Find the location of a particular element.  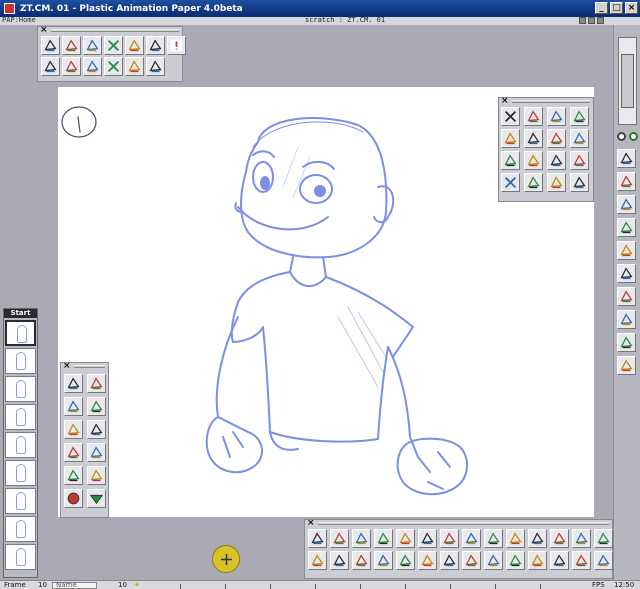

onion-down-button is located at coordinates (96, 475).